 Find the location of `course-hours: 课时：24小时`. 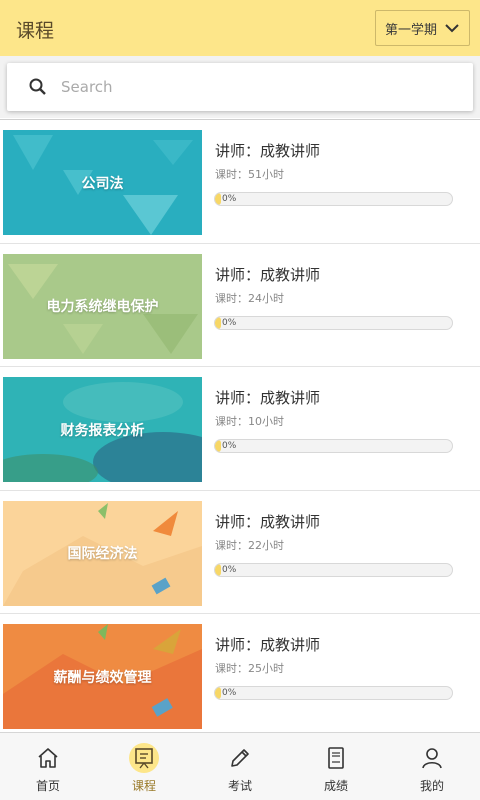

course-hours: 课时：24小时 is located at coordinates (249, 298).